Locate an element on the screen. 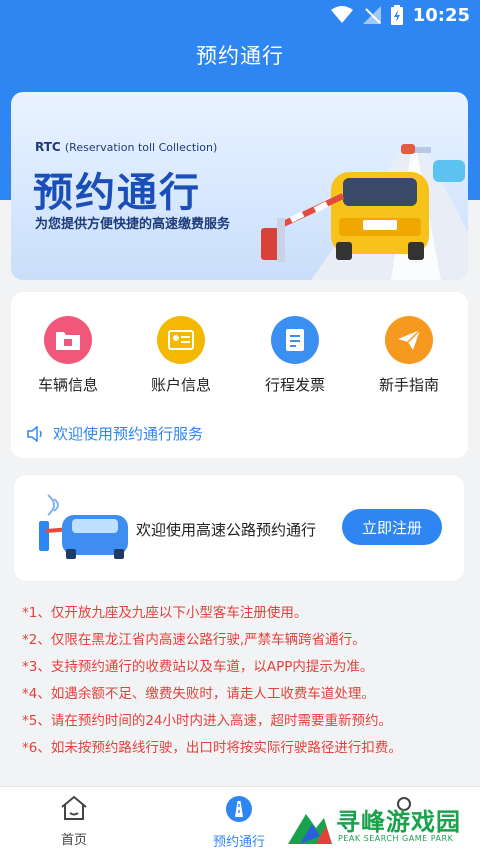 Image resolution: width=480 pixels, height=853 pixels. signal-icon is located at coordinates (371, 15).